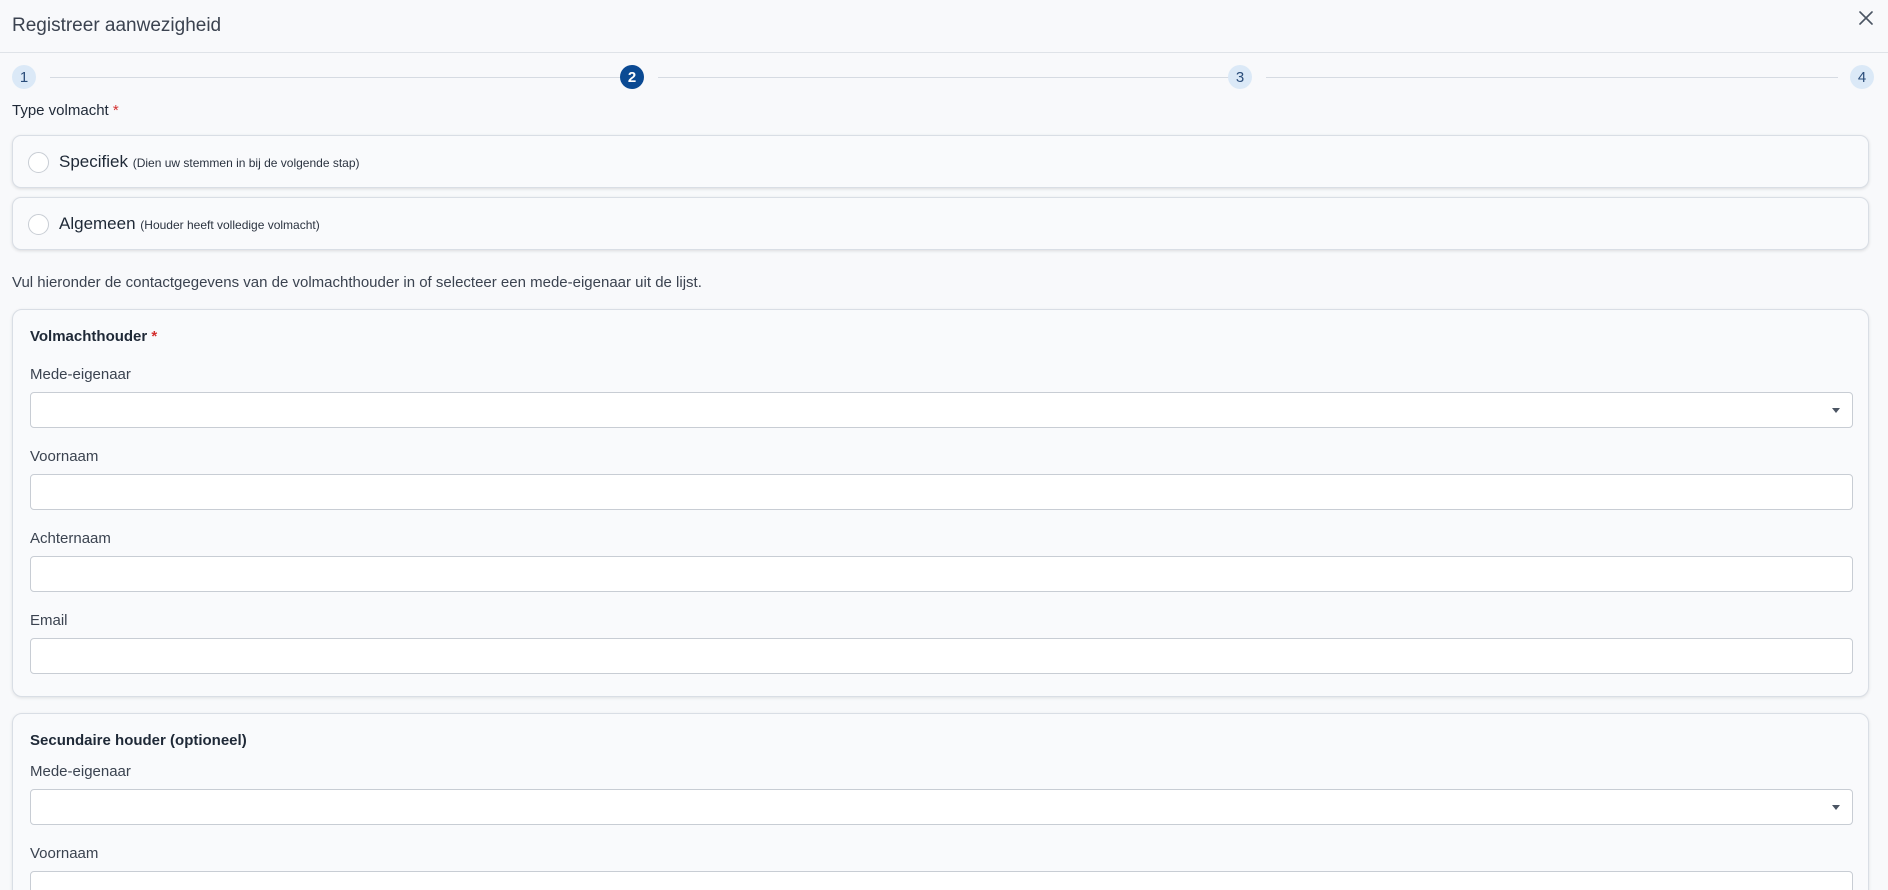 This screenshot has height=890, width=1888. I want to click on stepper: 1 2 3 4, so click(943, 77).